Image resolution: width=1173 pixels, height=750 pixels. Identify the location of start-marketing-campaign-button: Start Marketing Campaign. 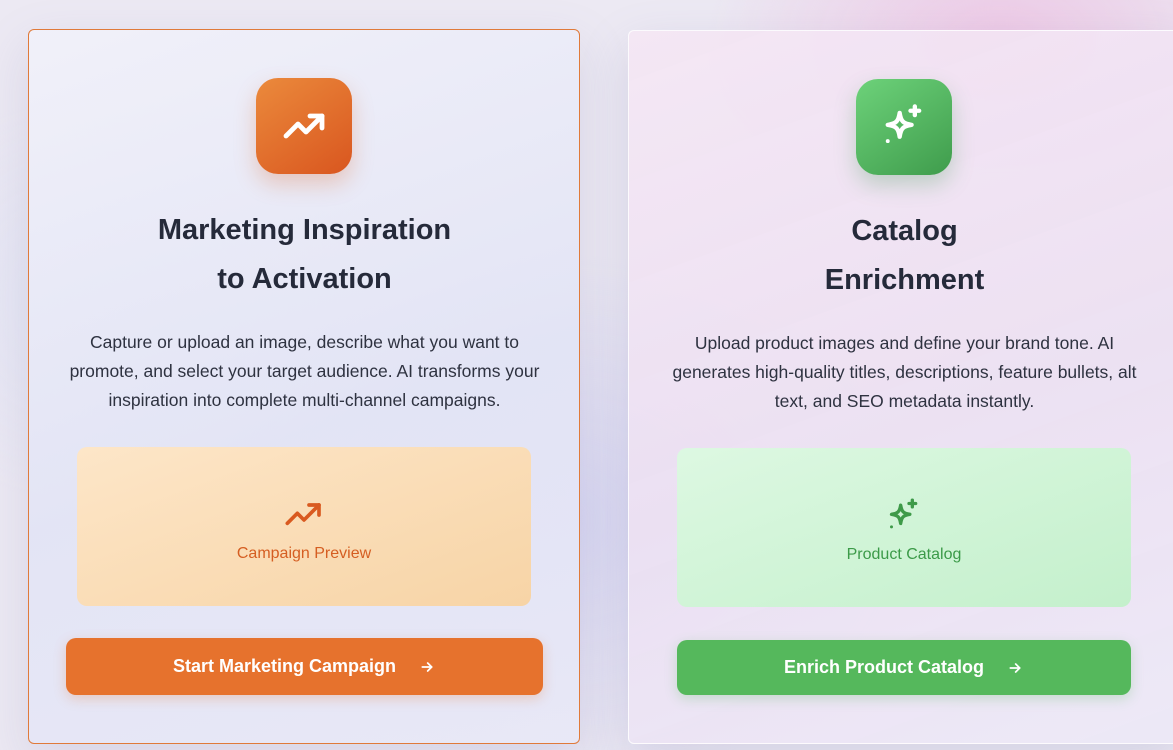
(304, 666).